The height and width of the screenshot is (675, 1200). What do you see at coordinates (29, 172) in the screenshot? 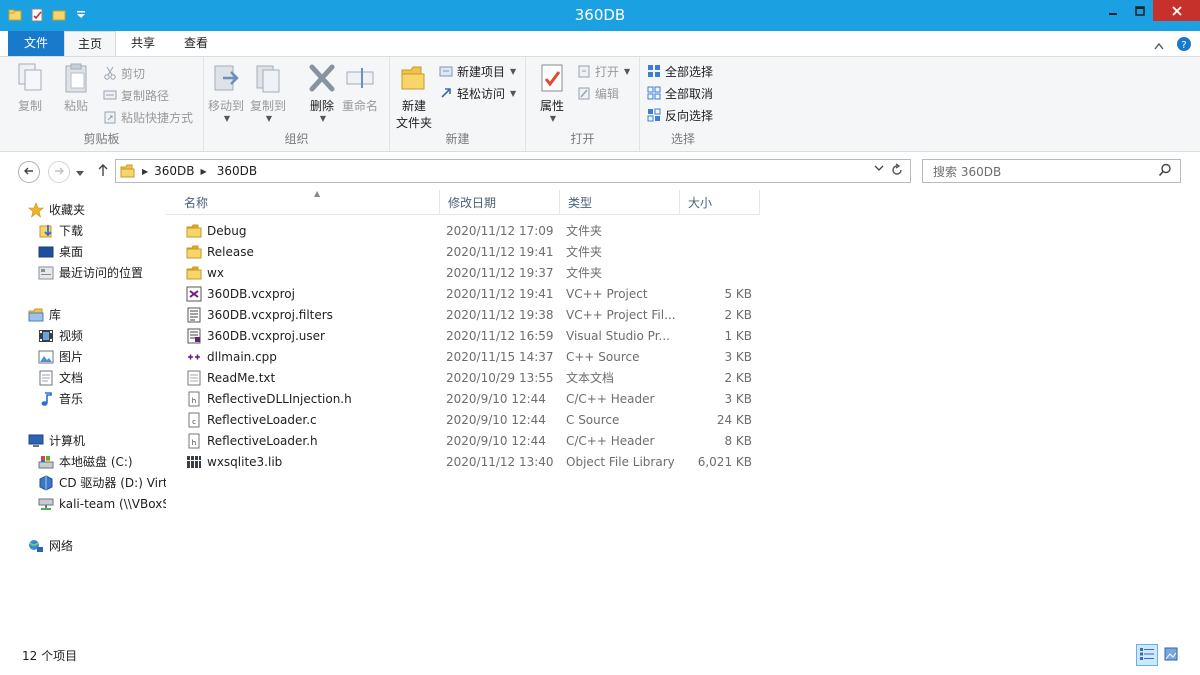
I see `back-button` at bounding box center [29, 172].